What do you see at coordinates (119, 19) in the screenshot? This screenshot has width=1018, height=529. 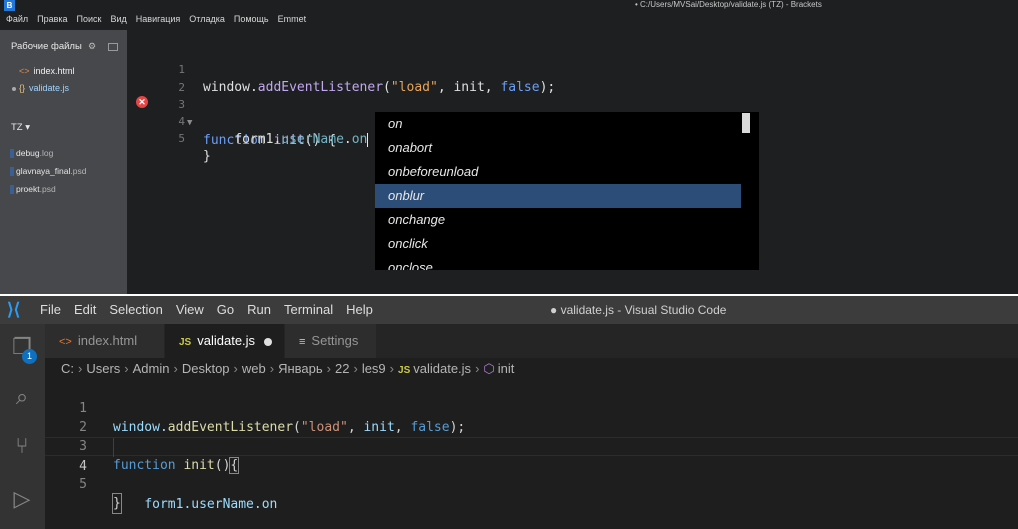 I see `brackets-menu-view: Вид` at bounding box center [119, 19].